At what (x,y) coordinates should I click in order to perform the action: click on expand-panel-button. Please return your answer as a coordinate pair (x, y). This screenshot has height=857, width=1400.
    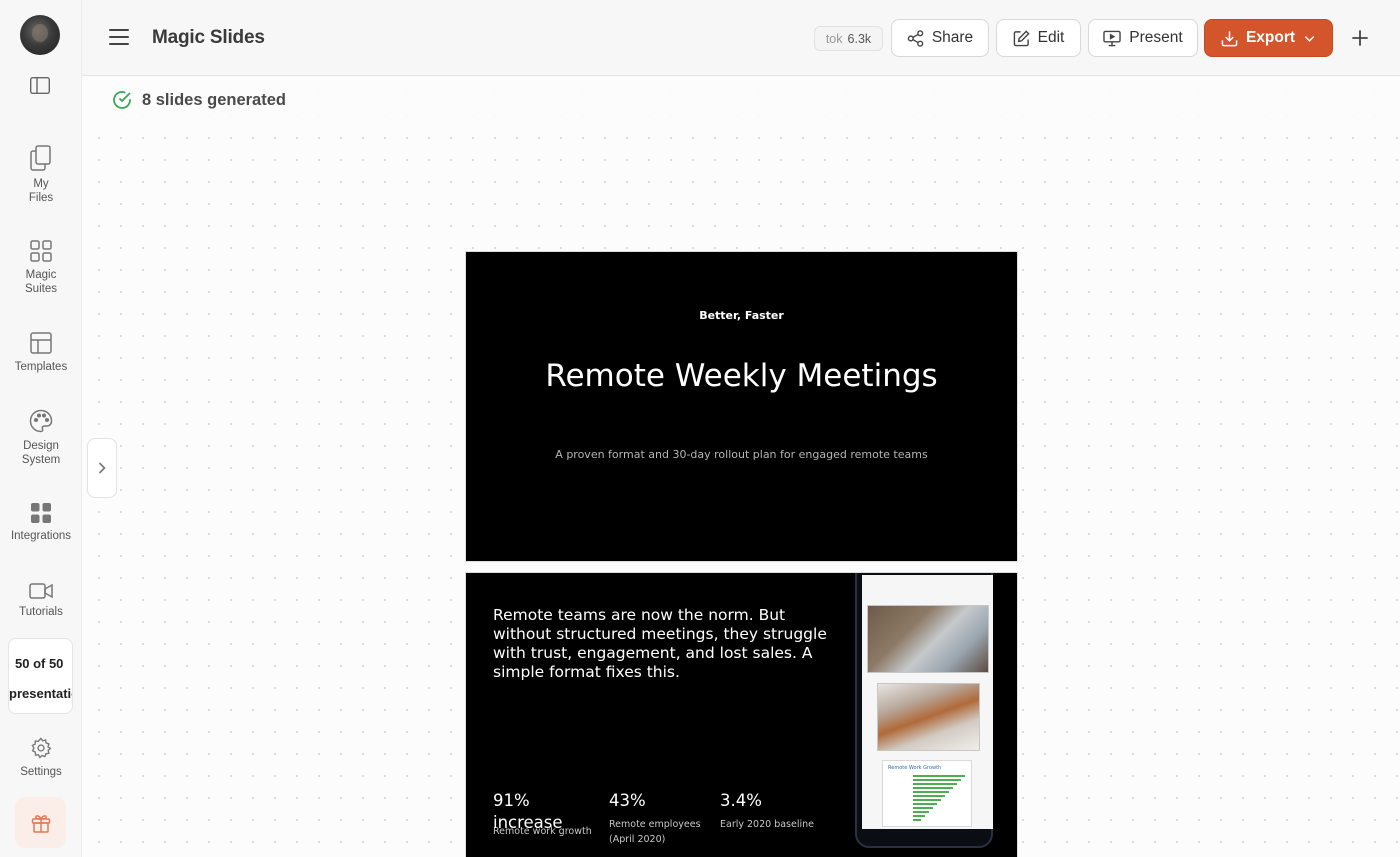
    Looking at the image, I should click on (102, 468).